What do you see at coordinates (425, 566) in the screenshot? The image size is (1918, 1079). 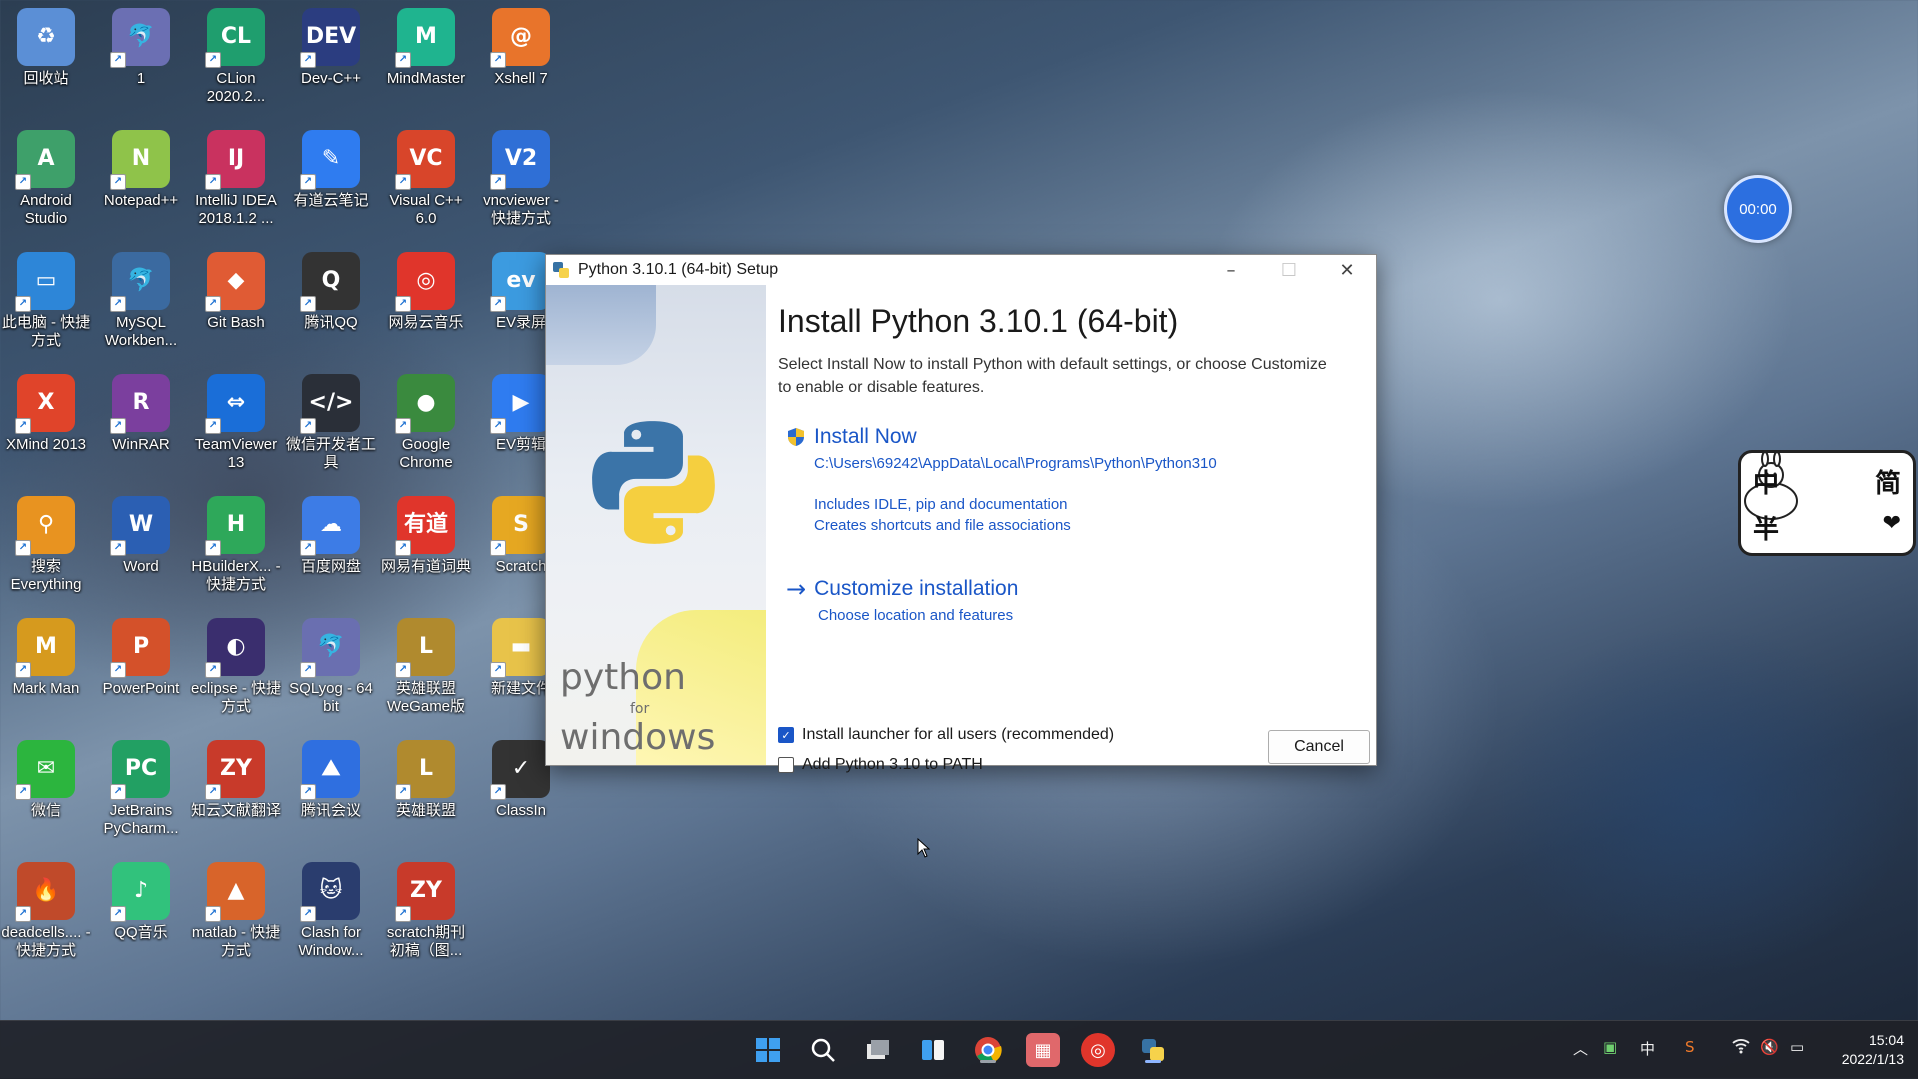 I see `desktop-icon-label: 网易有道词典` at bounding box center [425, 566].